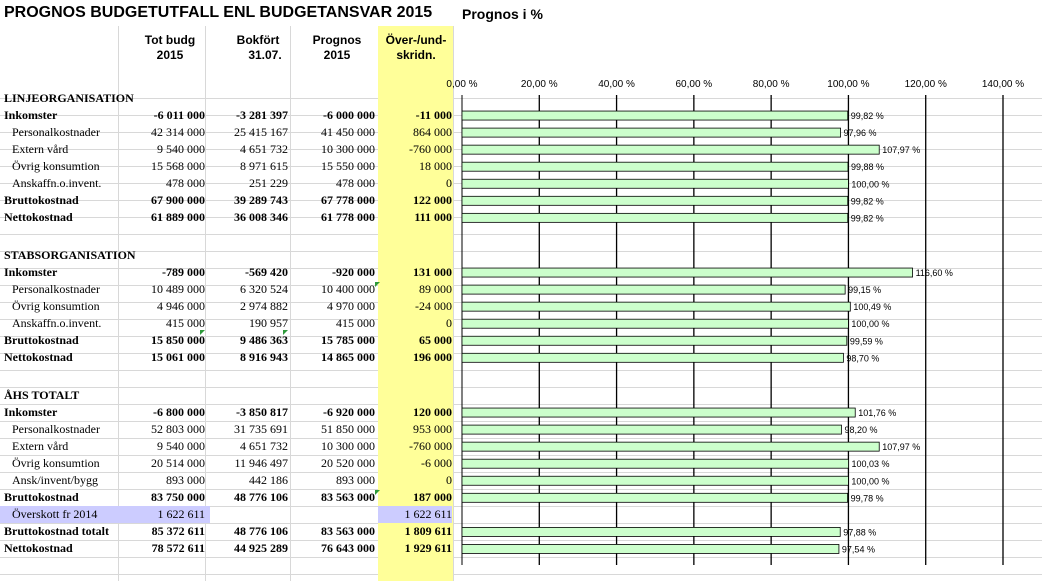  Describe the element at coordinates (415, 340) in the screenshot. I see `cell-over: 65 000` at that location.